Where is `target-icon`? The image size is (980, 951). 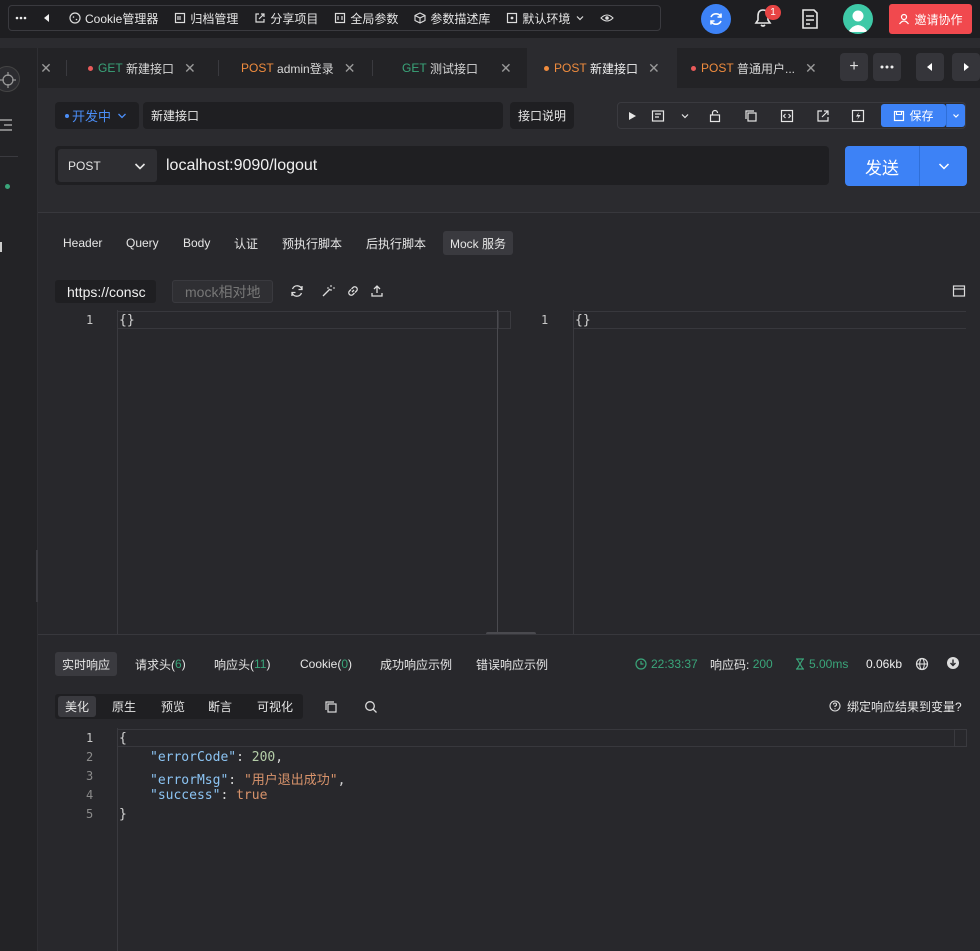
target-icon is located at coordinates (10, 79).